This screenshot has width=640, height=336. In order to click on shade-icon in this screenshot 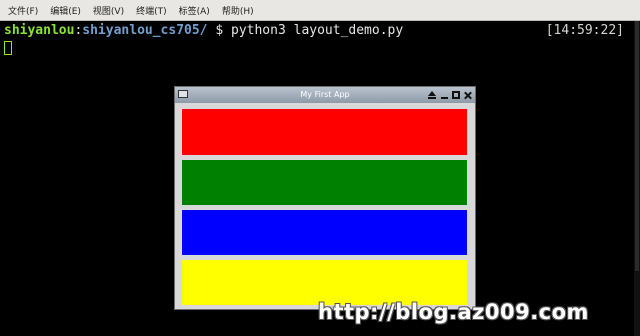, I will do `click(432, 95)`.